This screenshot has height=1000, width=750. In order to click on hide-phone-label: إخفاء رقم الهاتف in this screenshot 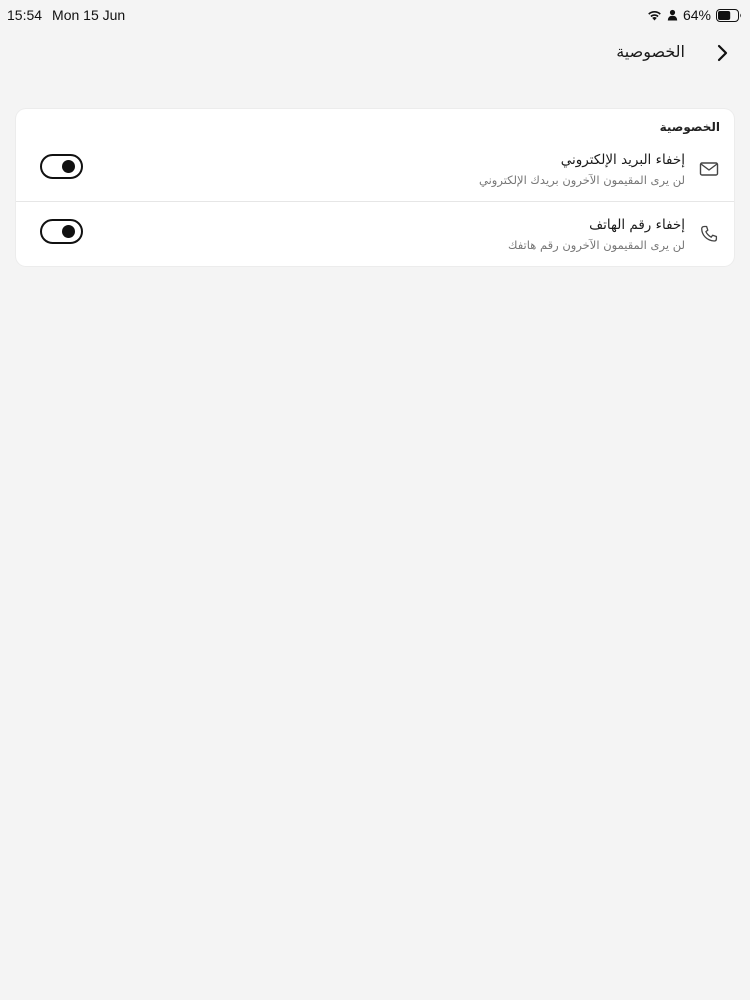, I will do `click(637, 225)`.